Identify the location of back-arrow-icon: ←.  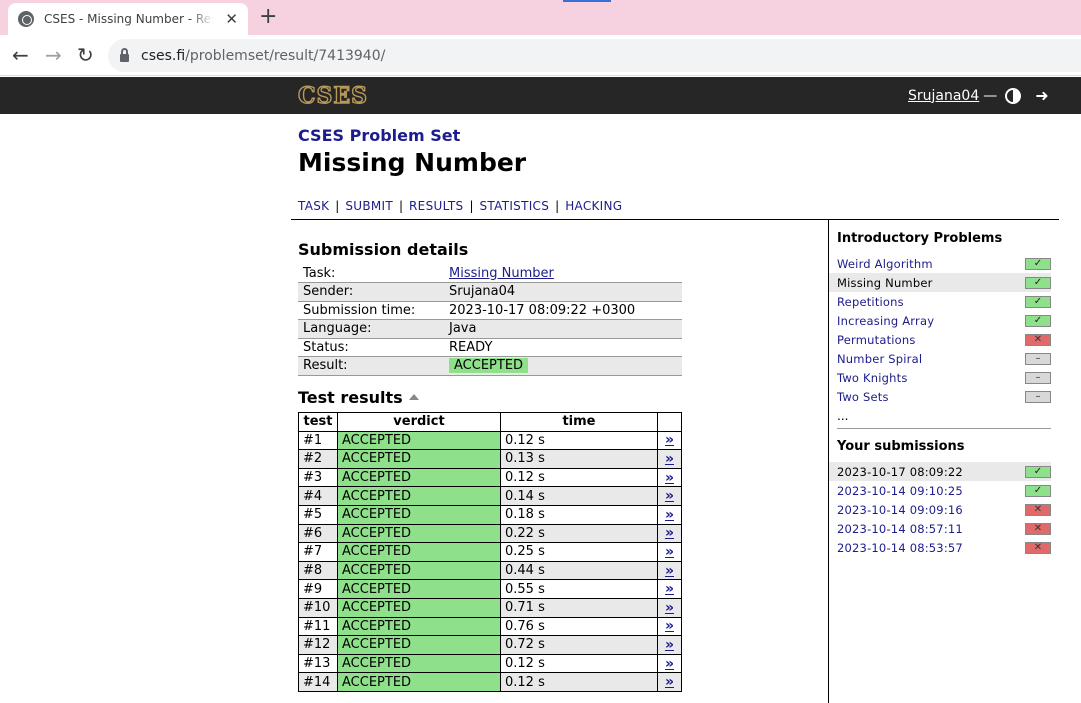
(20, 55).